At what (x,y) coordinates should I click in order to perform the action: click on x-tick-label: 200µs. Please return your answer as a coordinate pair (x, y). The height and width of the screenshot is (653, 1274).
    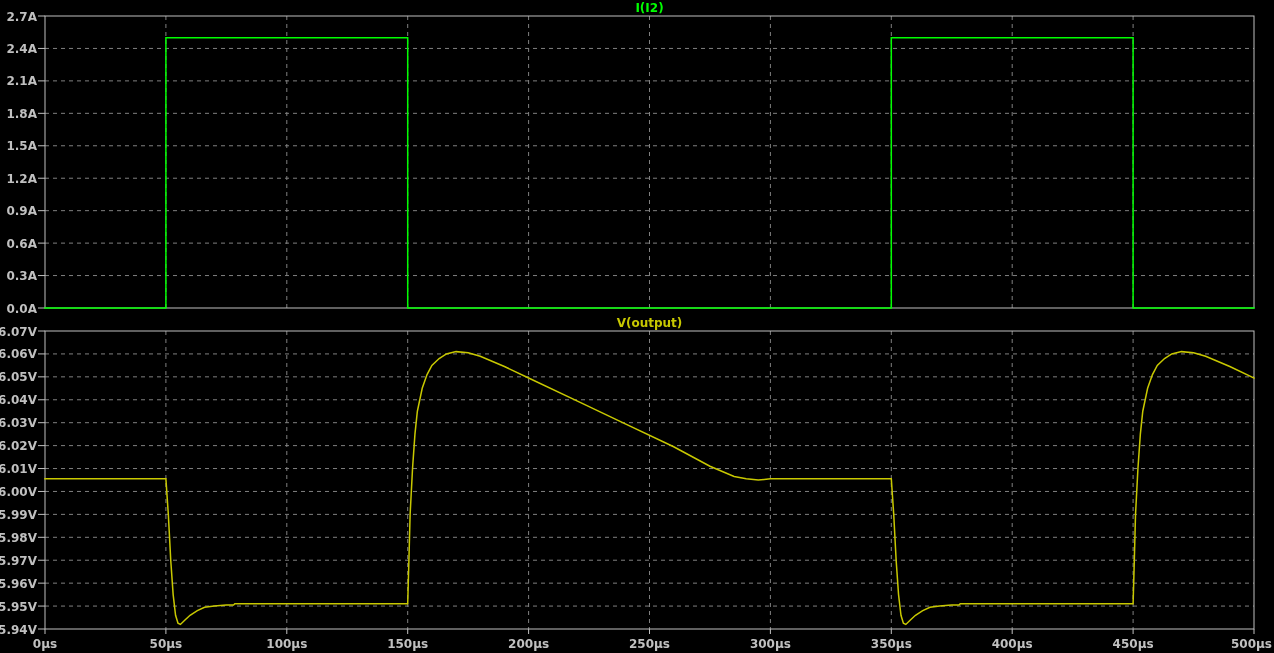
    Looking at the image, I should click on (529, 644).